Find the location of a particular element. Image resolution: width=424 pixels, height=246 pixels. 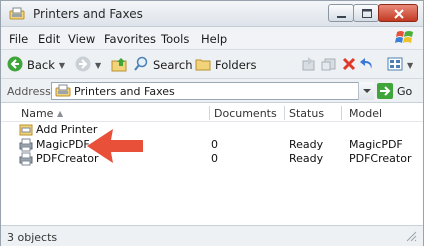

views-icon is located at coordinates (395, 65).